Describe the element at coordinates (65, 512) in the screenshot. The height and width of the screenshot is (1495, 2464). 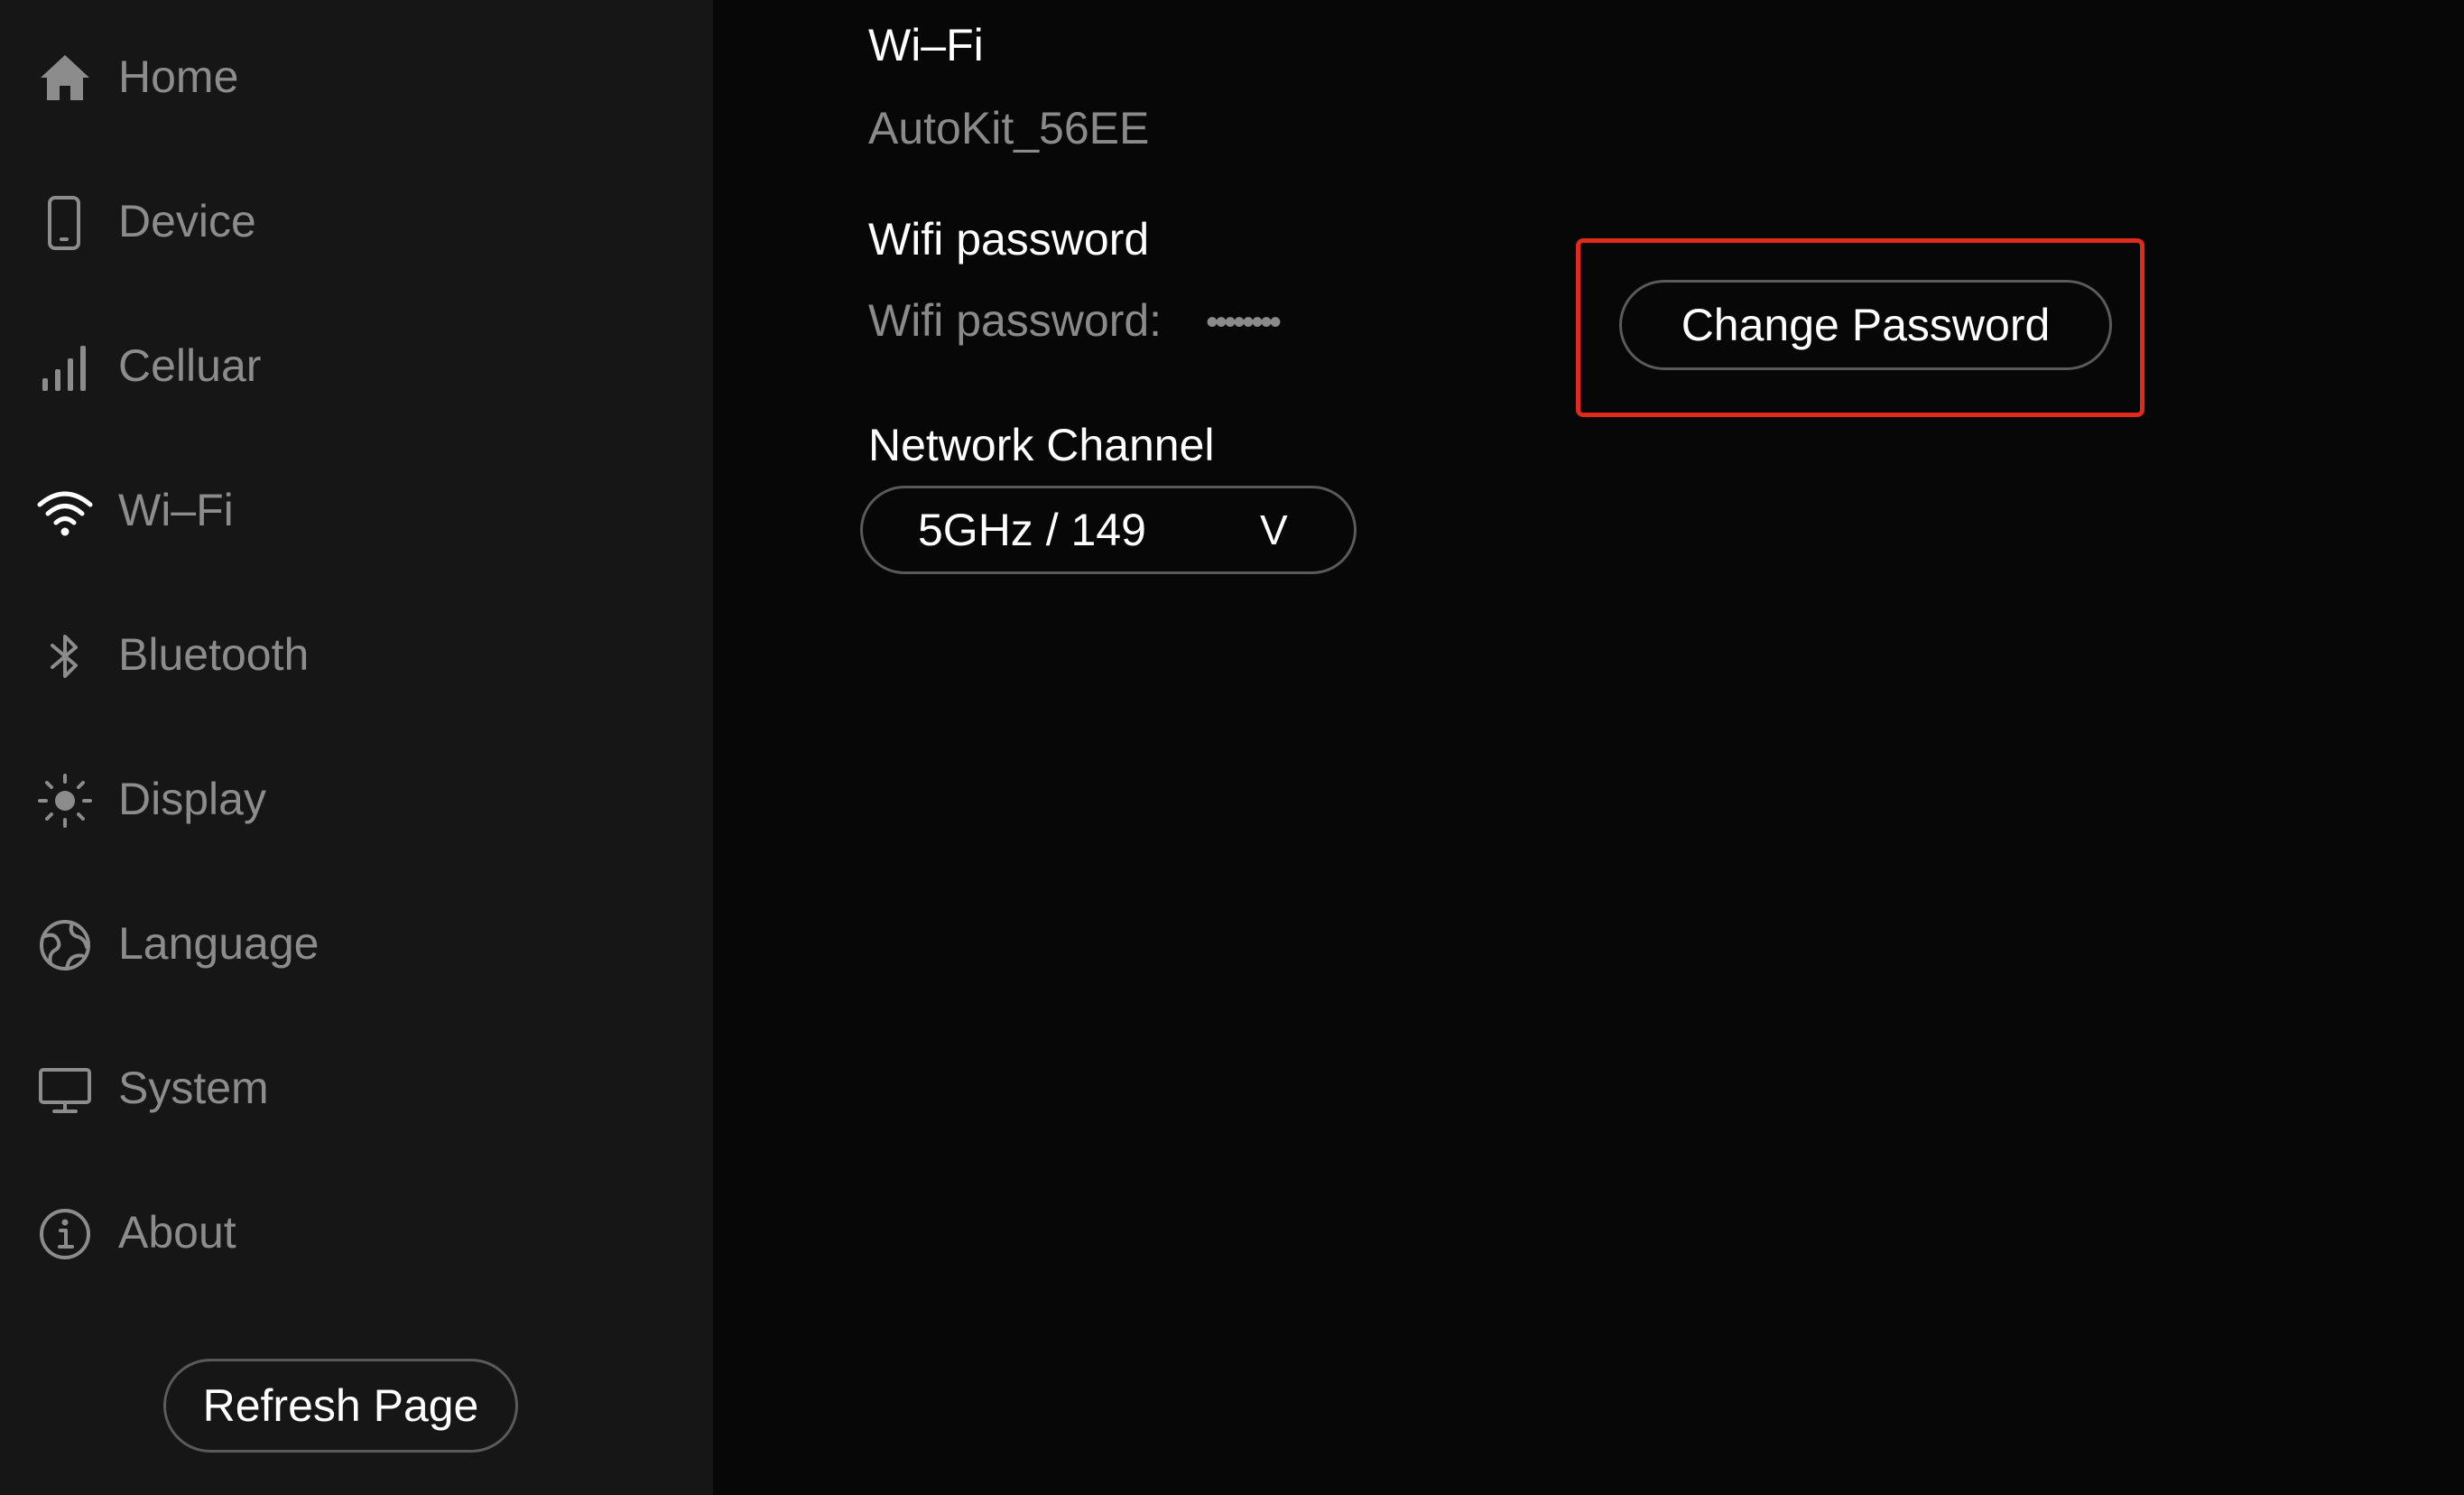
I see `wifi-icon` at that location.